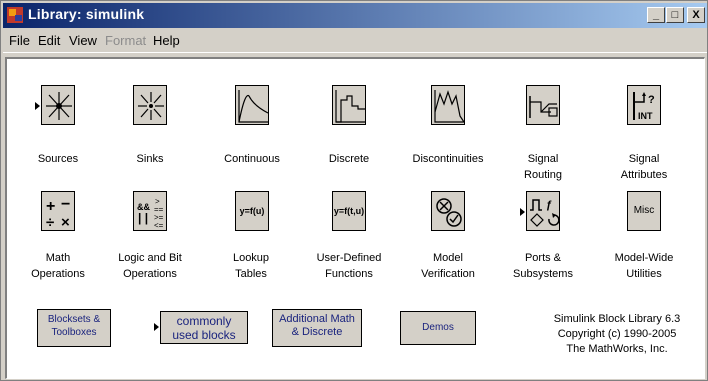  What do you see at coordinates (448, 159) in the screenshot?
I see `discontinuities-label: Discontinuities` at bounding box center [448, 159].